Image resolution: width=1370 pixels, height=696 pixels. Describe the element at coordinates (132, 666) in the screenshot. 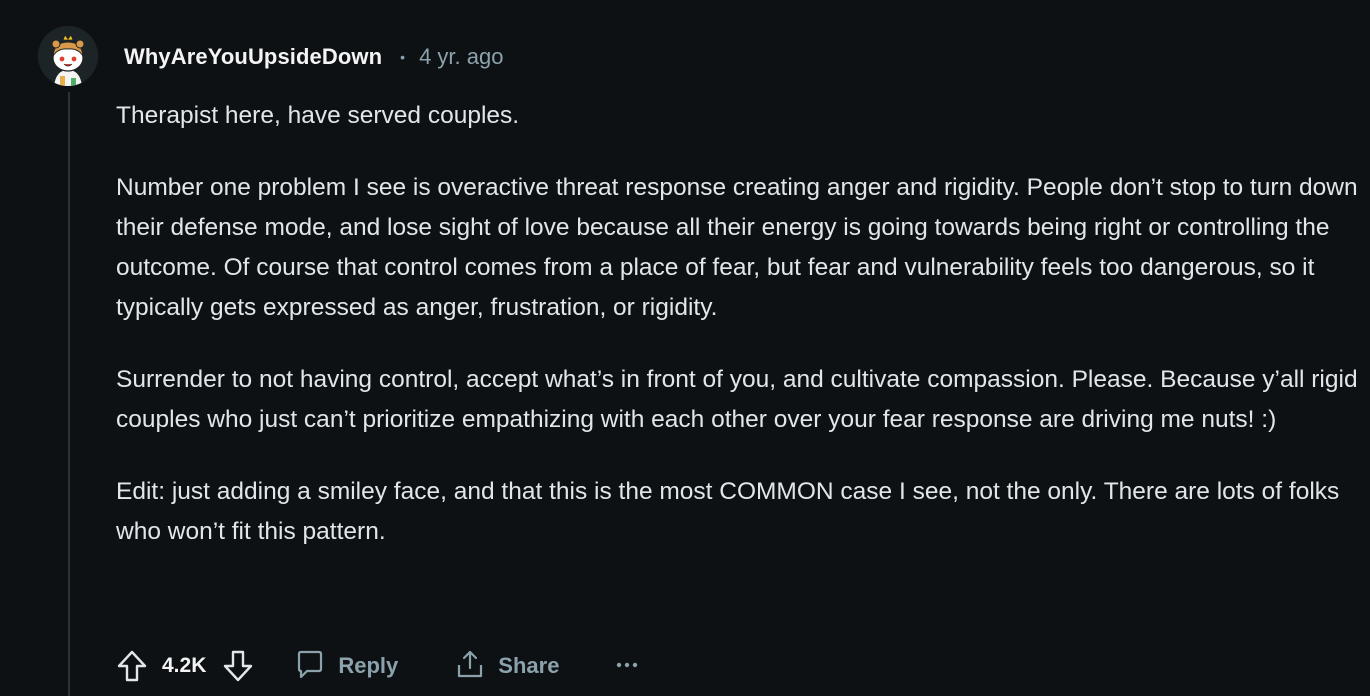

I see `upvote-arrow-icon` at that location.